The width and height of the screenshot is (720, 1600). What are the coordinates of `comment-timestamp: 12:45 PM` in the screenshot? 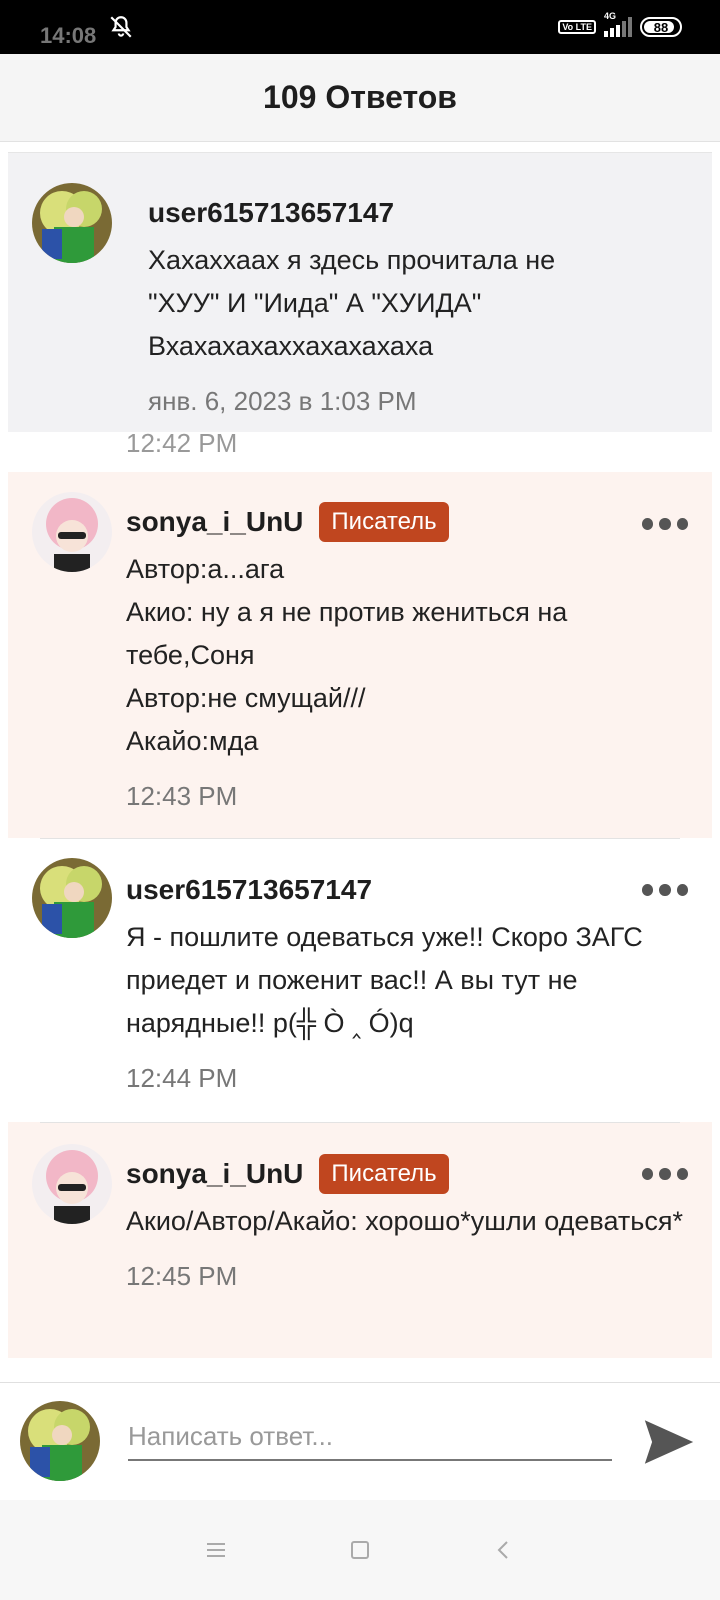 It's located at (182, 1276).